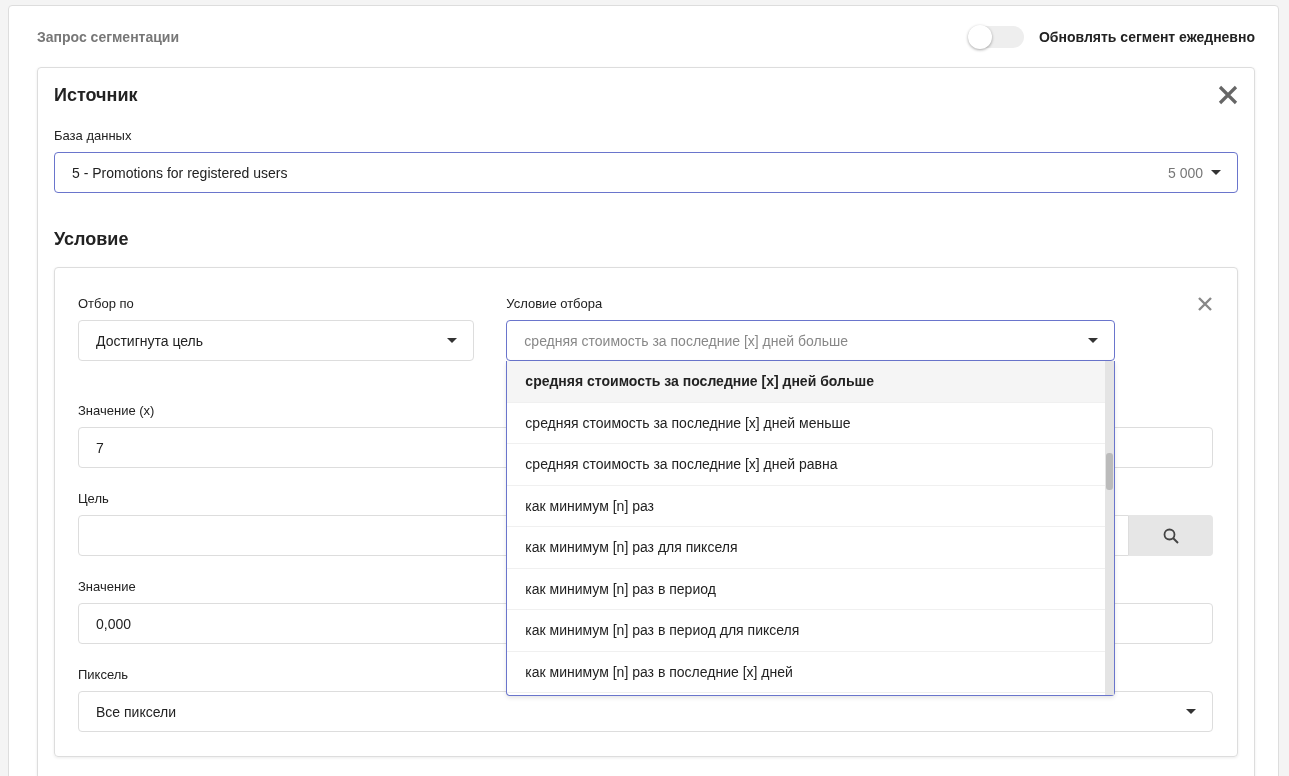 Image resolution: width=1289 pixels, height=776 pixels. Describe the element at coordinates (645, 711) in the screenshot. I see `pixel-select: Все пиксели` at that location.